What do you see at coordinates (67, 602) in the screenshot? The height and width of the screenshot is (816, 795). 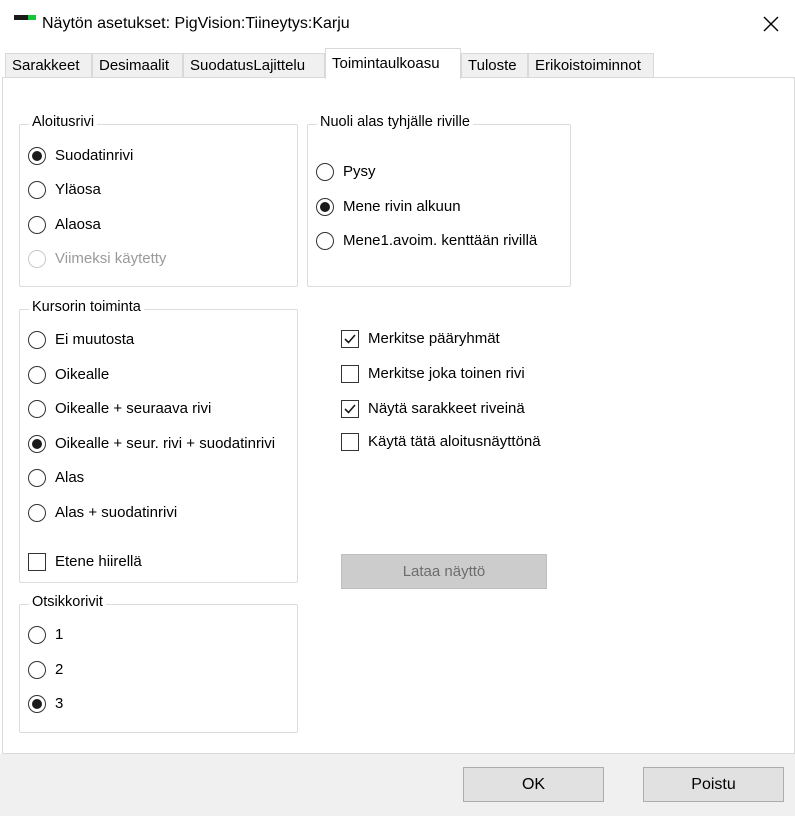 I see `otsikkorivit-legend: Otsikkorivit` at bounding box center [67, 602].